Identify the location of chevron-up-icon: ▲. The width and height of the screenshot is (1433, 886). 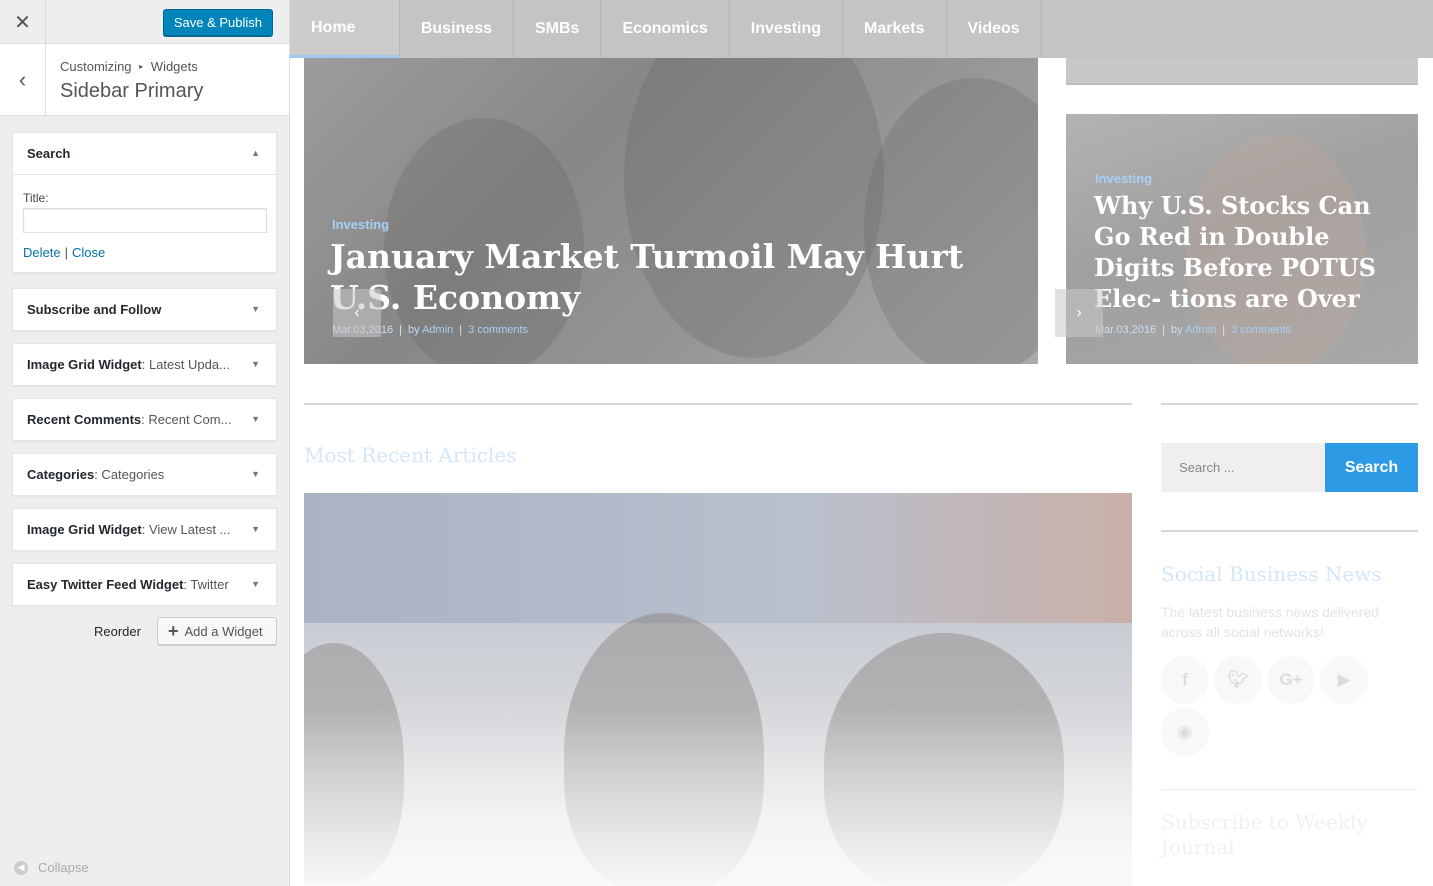
(255, 153).